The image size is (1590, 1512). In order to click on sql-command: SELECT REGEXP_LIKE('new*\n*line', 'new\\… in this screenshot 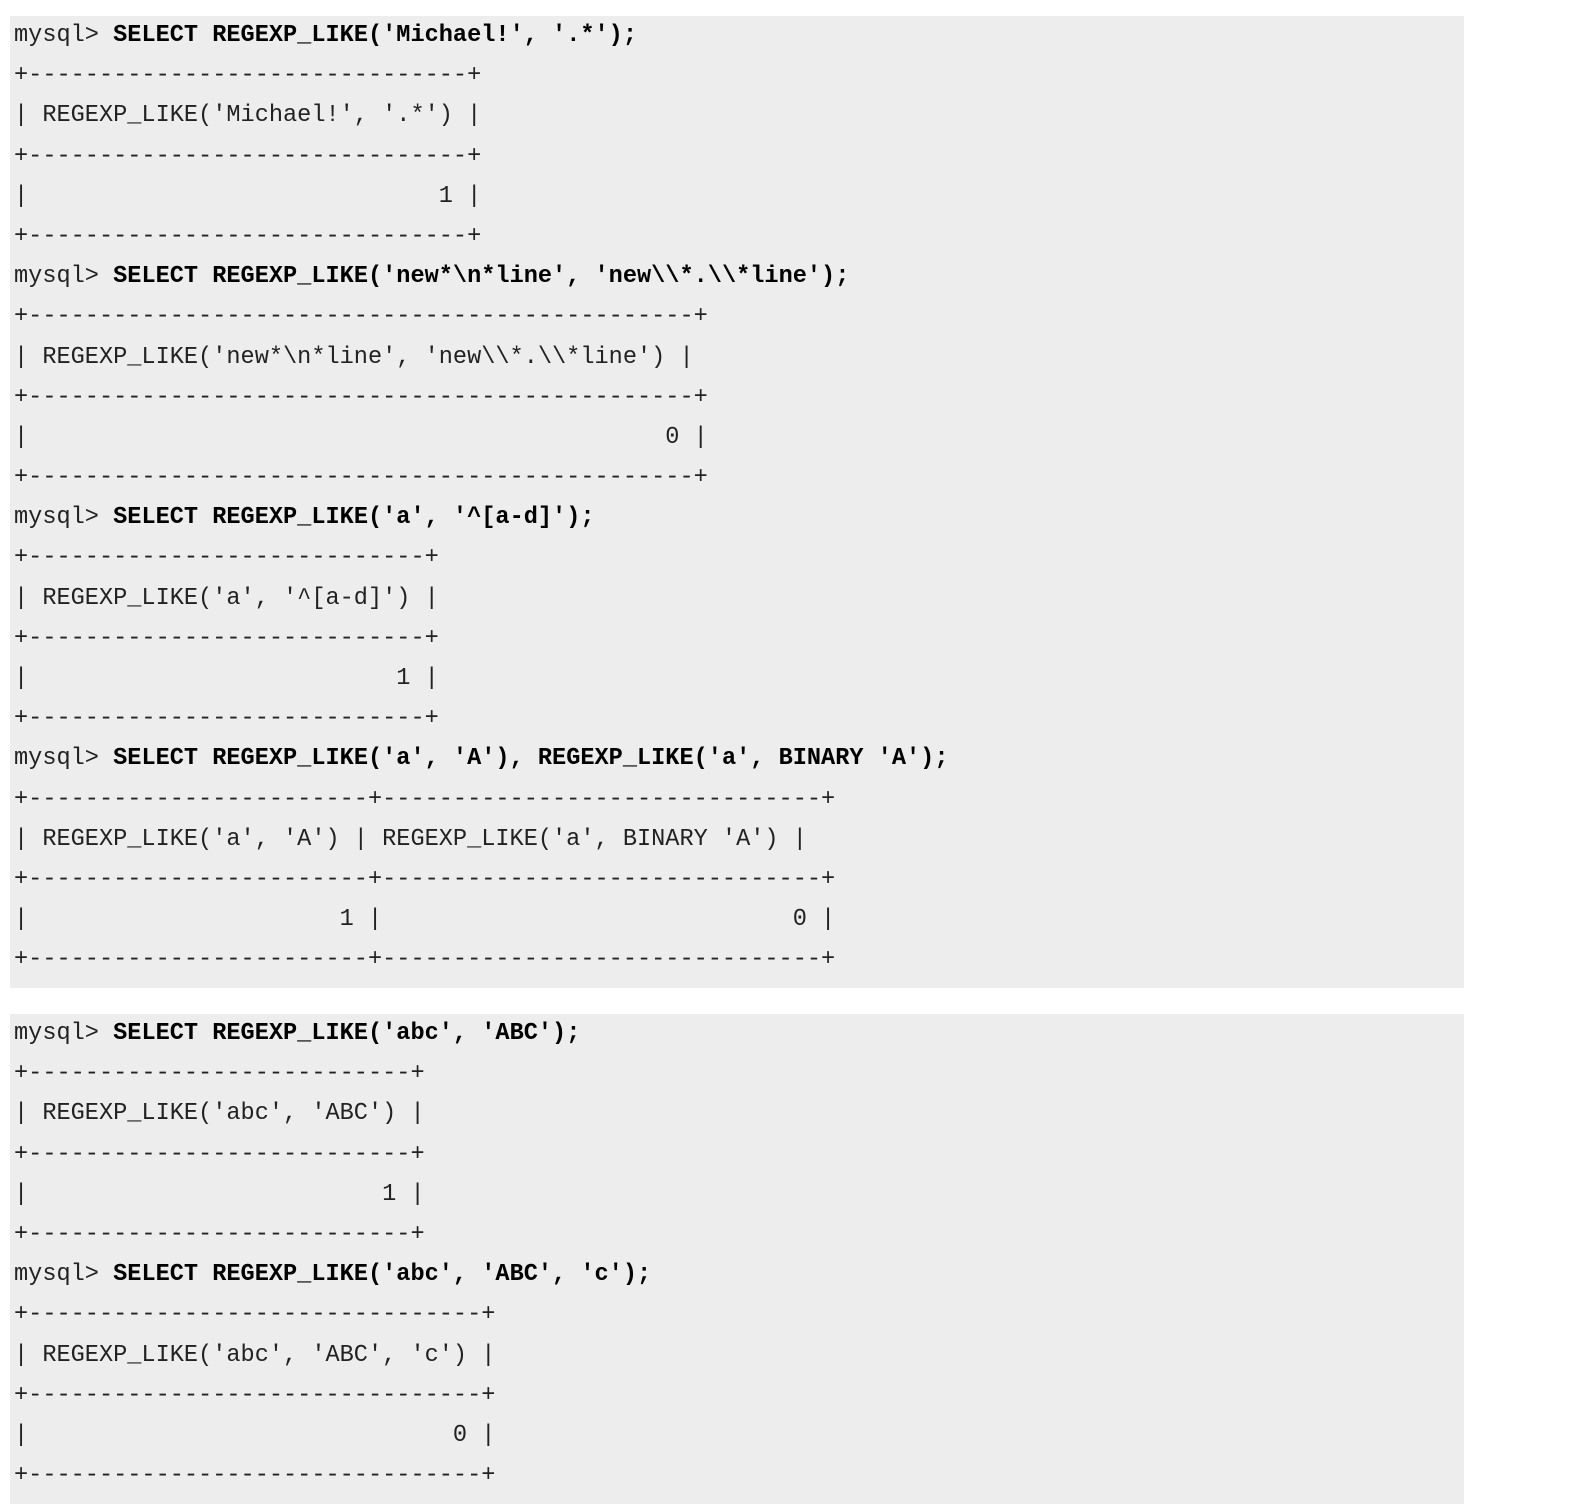, I will do `click(481, 277)`.